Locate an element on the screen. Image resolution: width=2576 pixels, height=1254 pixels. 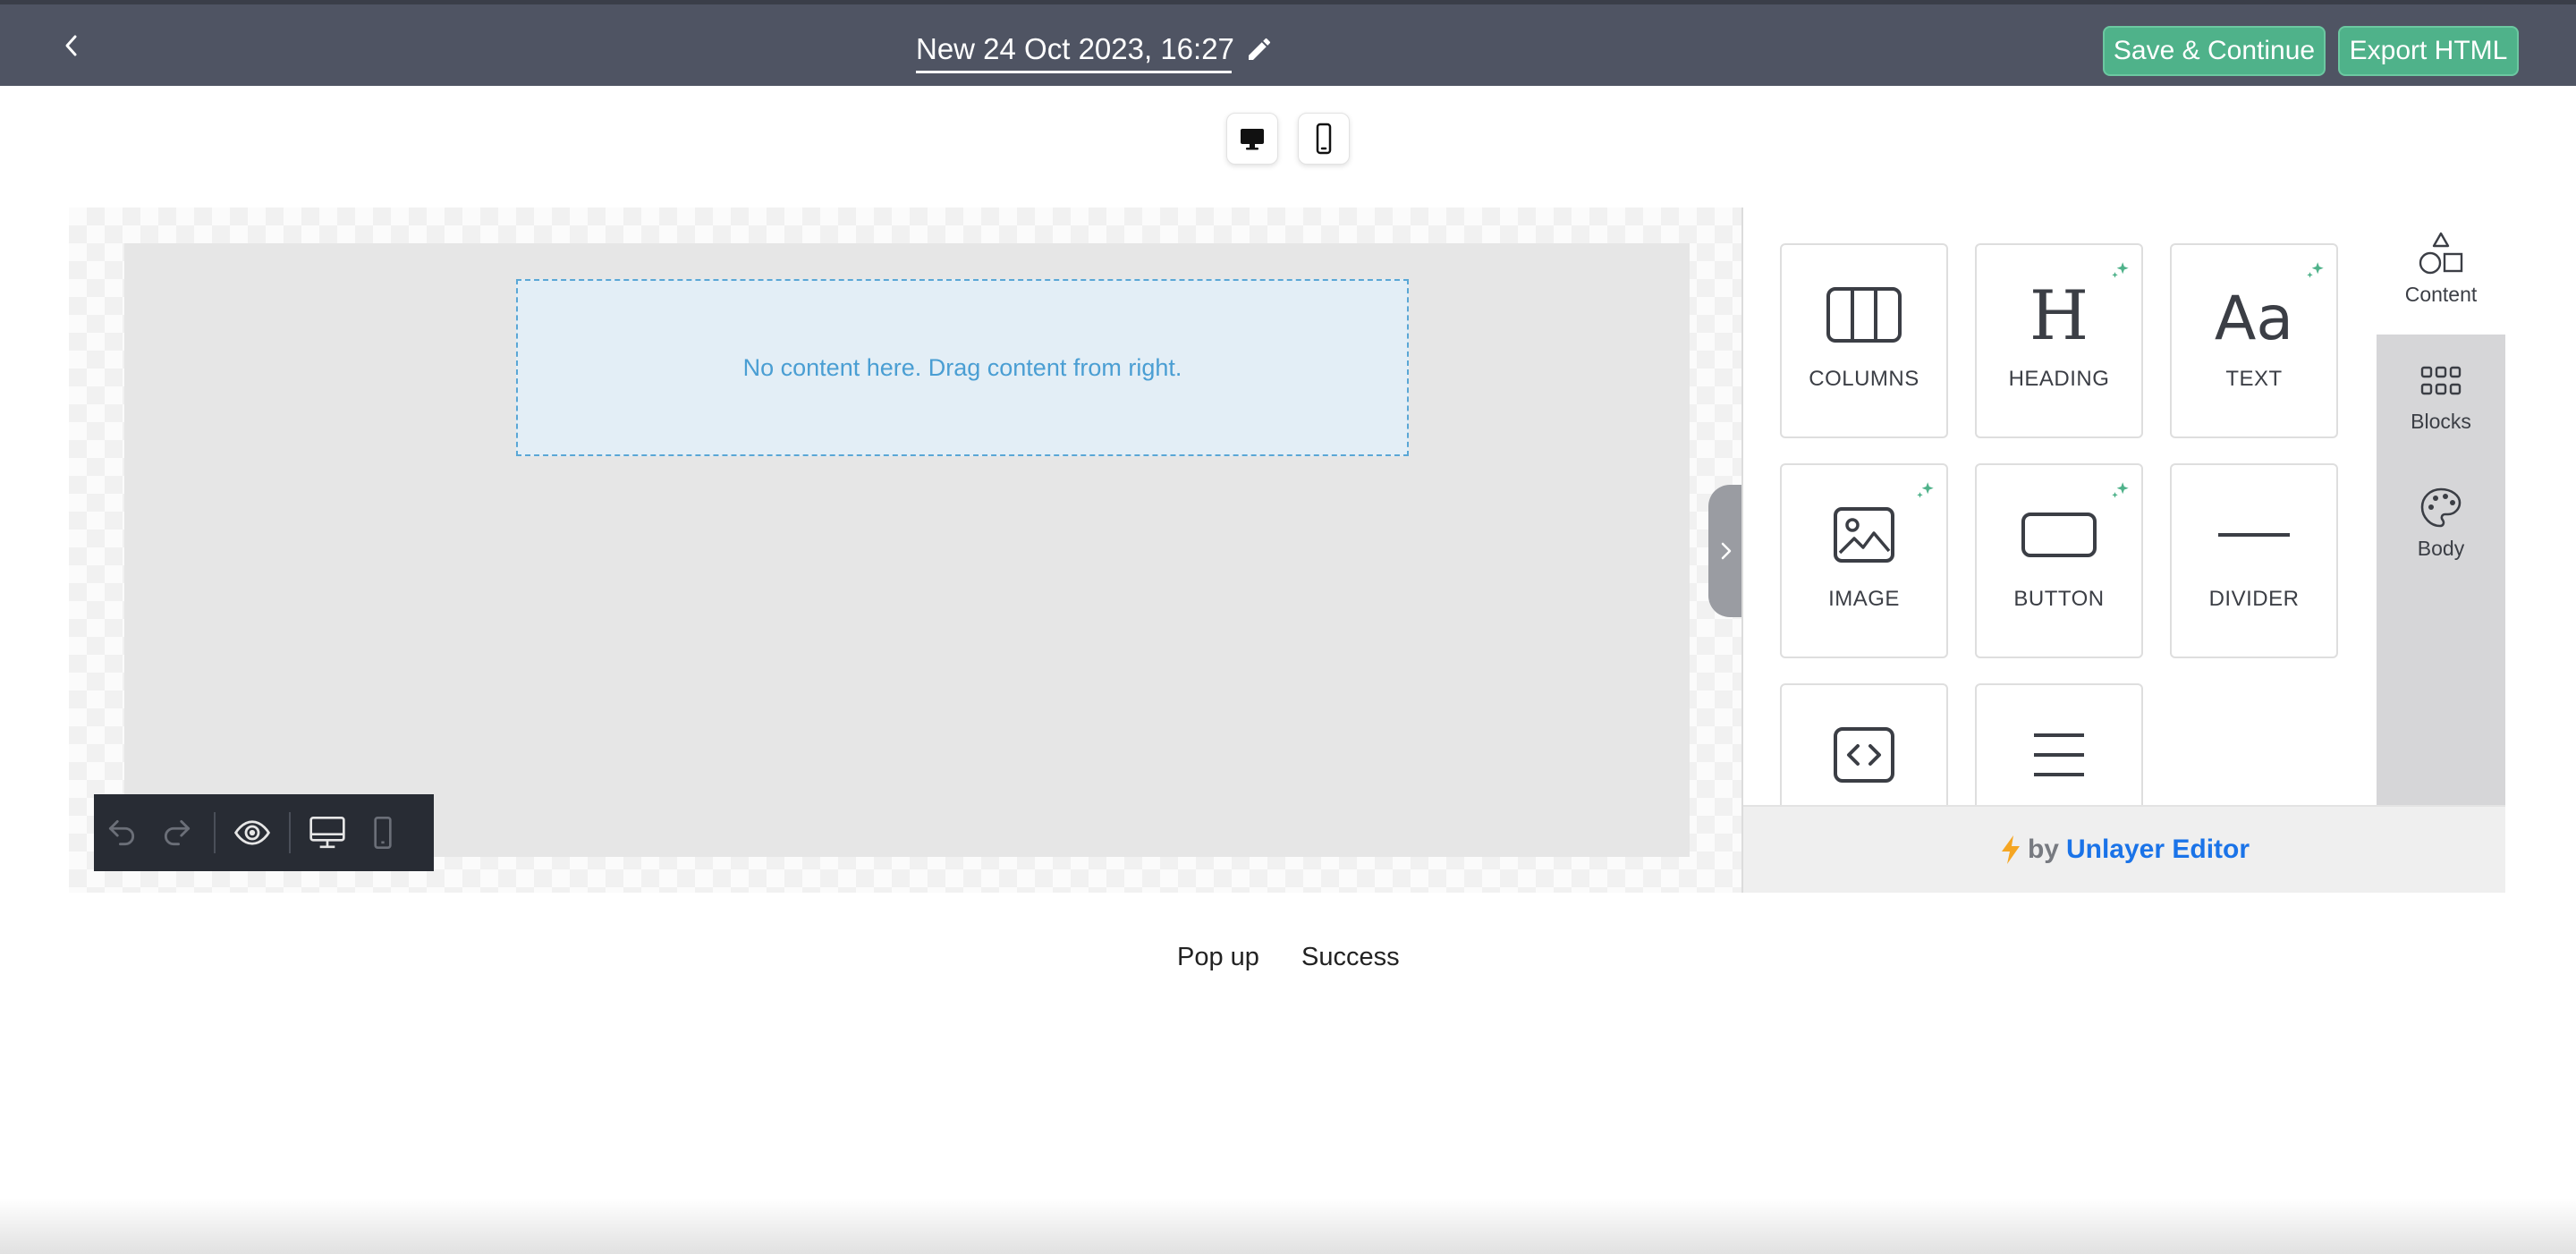
panel-tabs: Content Blocks Body is located at coordinates (2441, 506).